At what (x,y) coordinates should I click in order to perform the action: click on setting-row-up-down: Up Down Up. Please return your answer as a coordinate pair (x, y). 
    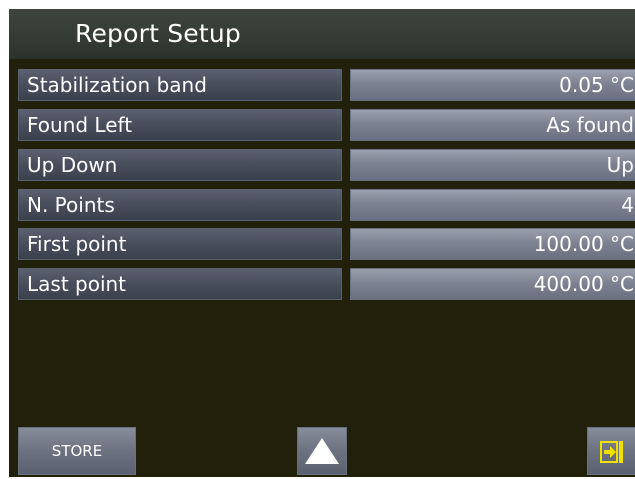
    Looking at the image, I should click on (322, 165).